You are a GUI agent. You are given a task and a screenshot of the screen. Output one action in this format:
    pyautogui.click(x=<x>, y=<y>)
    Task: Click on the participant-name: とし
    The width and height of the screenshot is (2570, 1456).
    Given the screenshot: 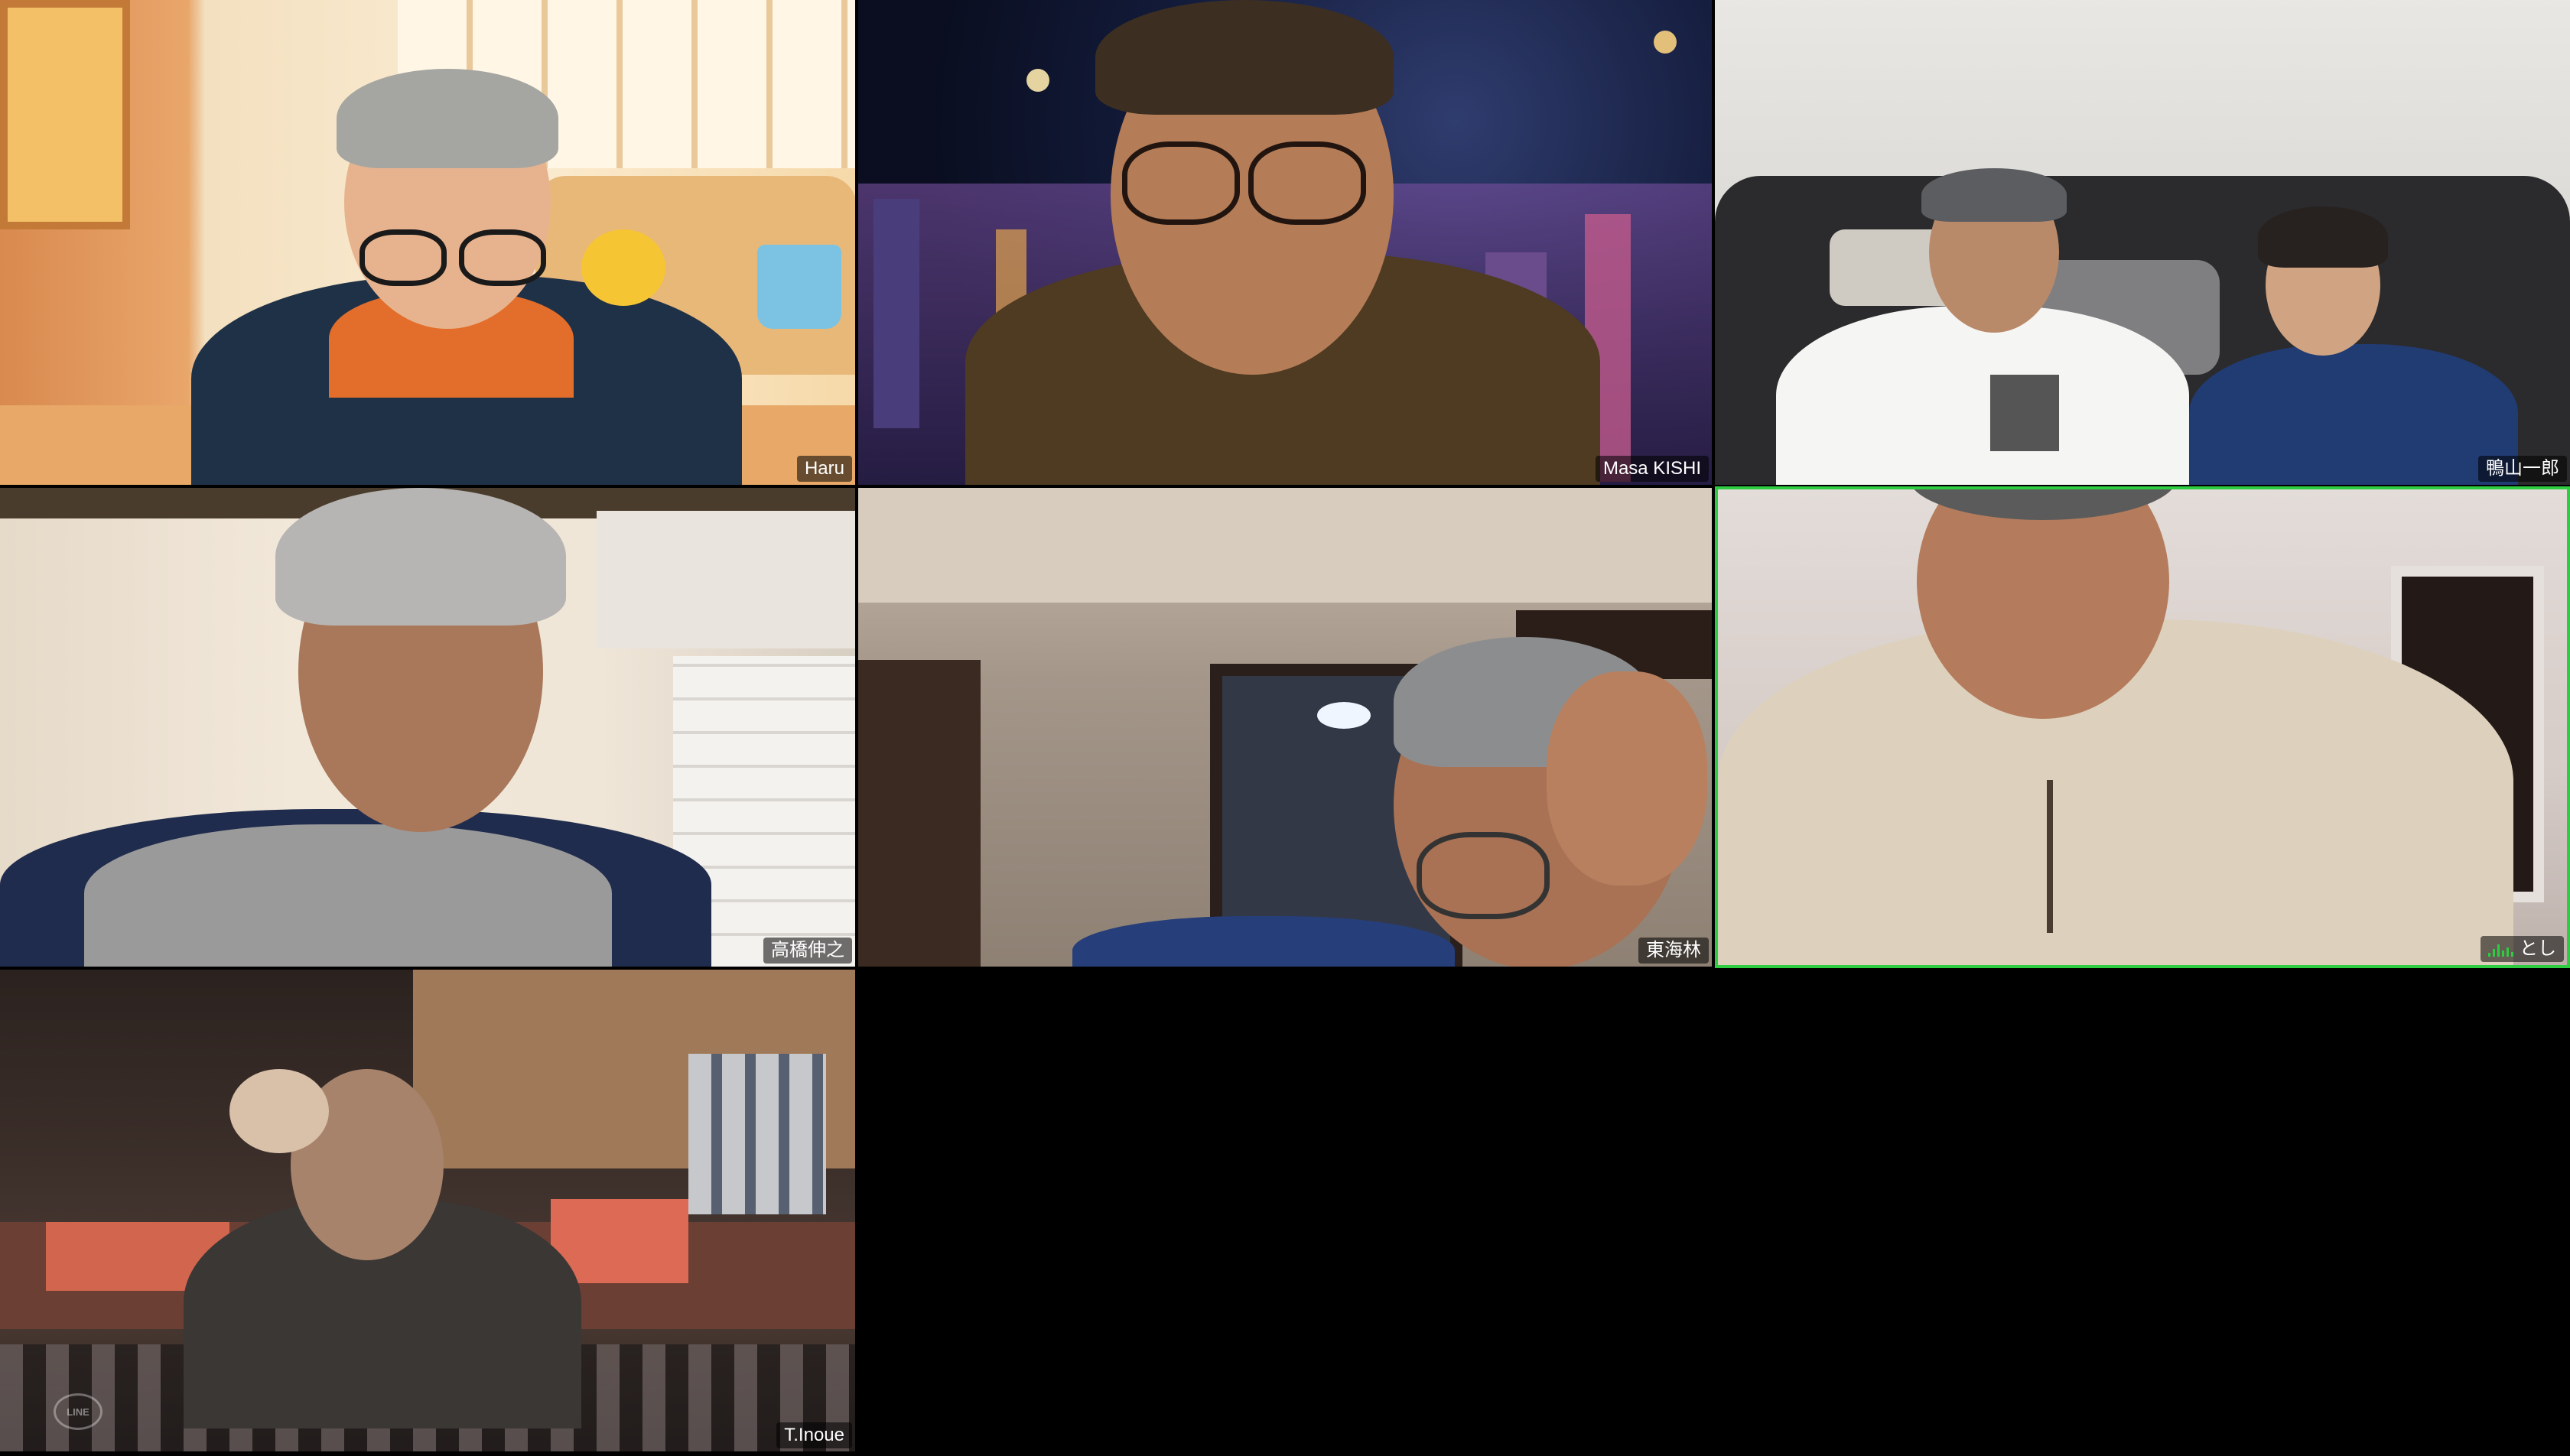 What is the action you would take?
    pyautogui.click(x=2538, y=948)
    